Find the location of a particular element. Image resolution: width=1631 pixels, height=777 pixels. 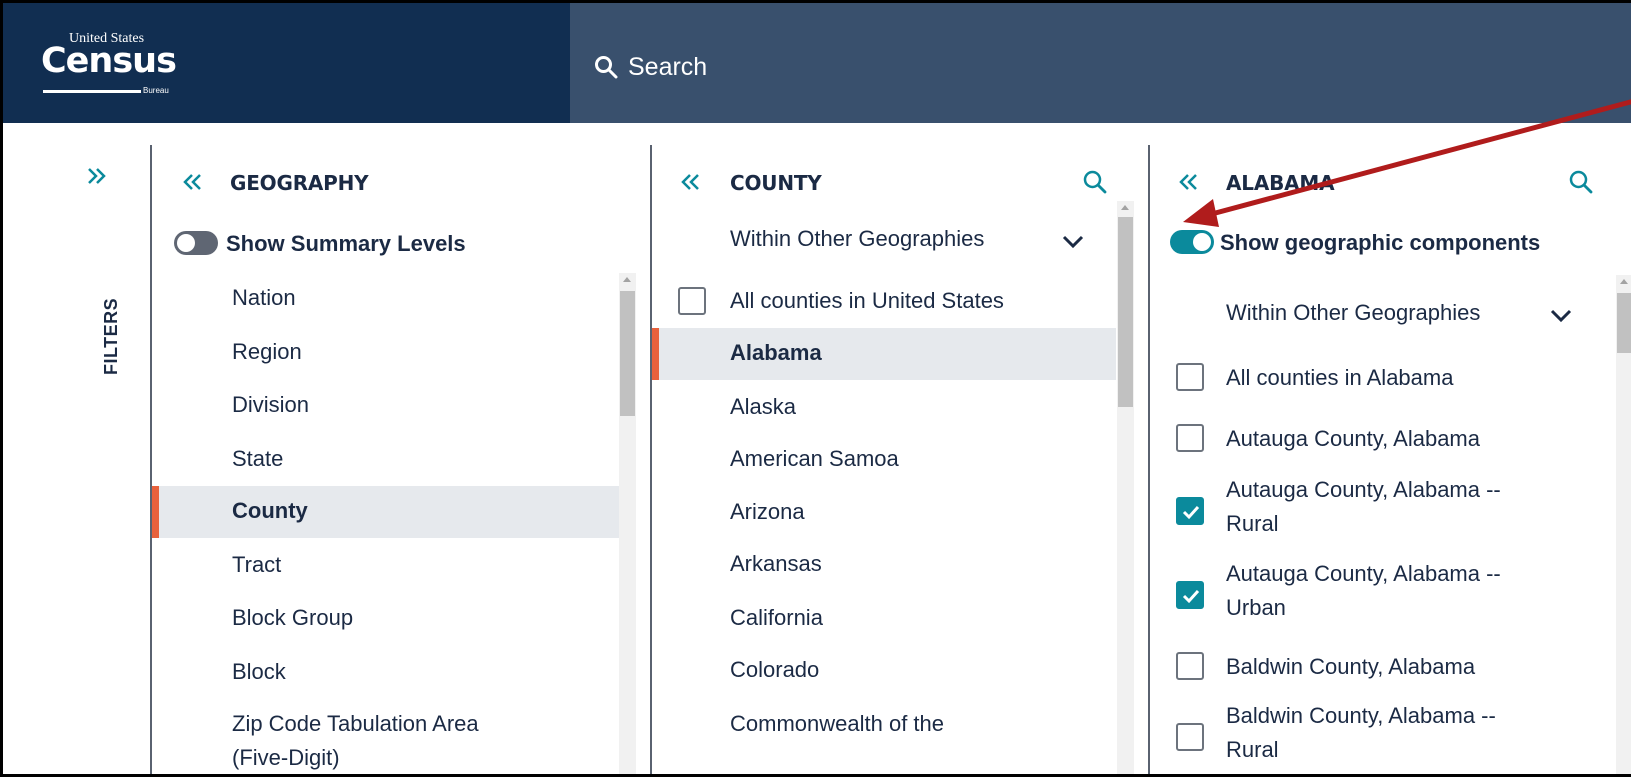

county-item-california: California is located at coordinates (900, 619).